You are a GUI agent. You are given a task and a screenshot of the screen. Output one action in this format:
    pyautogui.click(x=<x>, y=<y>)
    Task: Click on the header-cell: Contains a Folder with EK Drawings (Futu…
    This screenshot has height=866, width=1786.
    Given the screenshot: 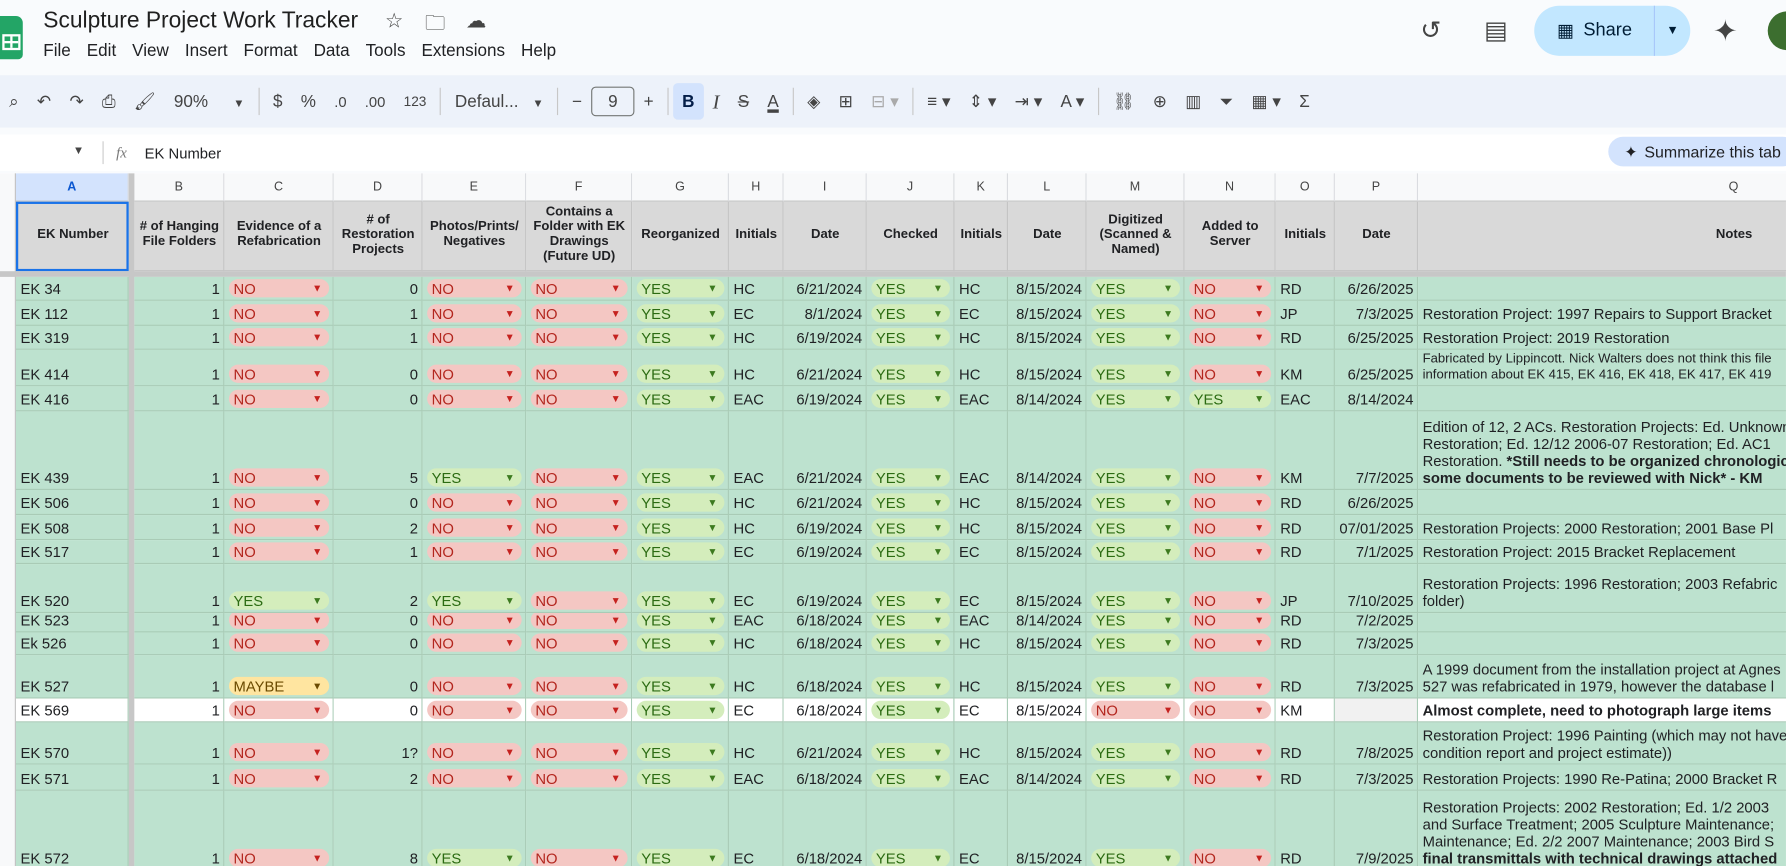 What is the action you would take?
    pyautogui.click(x=579, y=236)
    